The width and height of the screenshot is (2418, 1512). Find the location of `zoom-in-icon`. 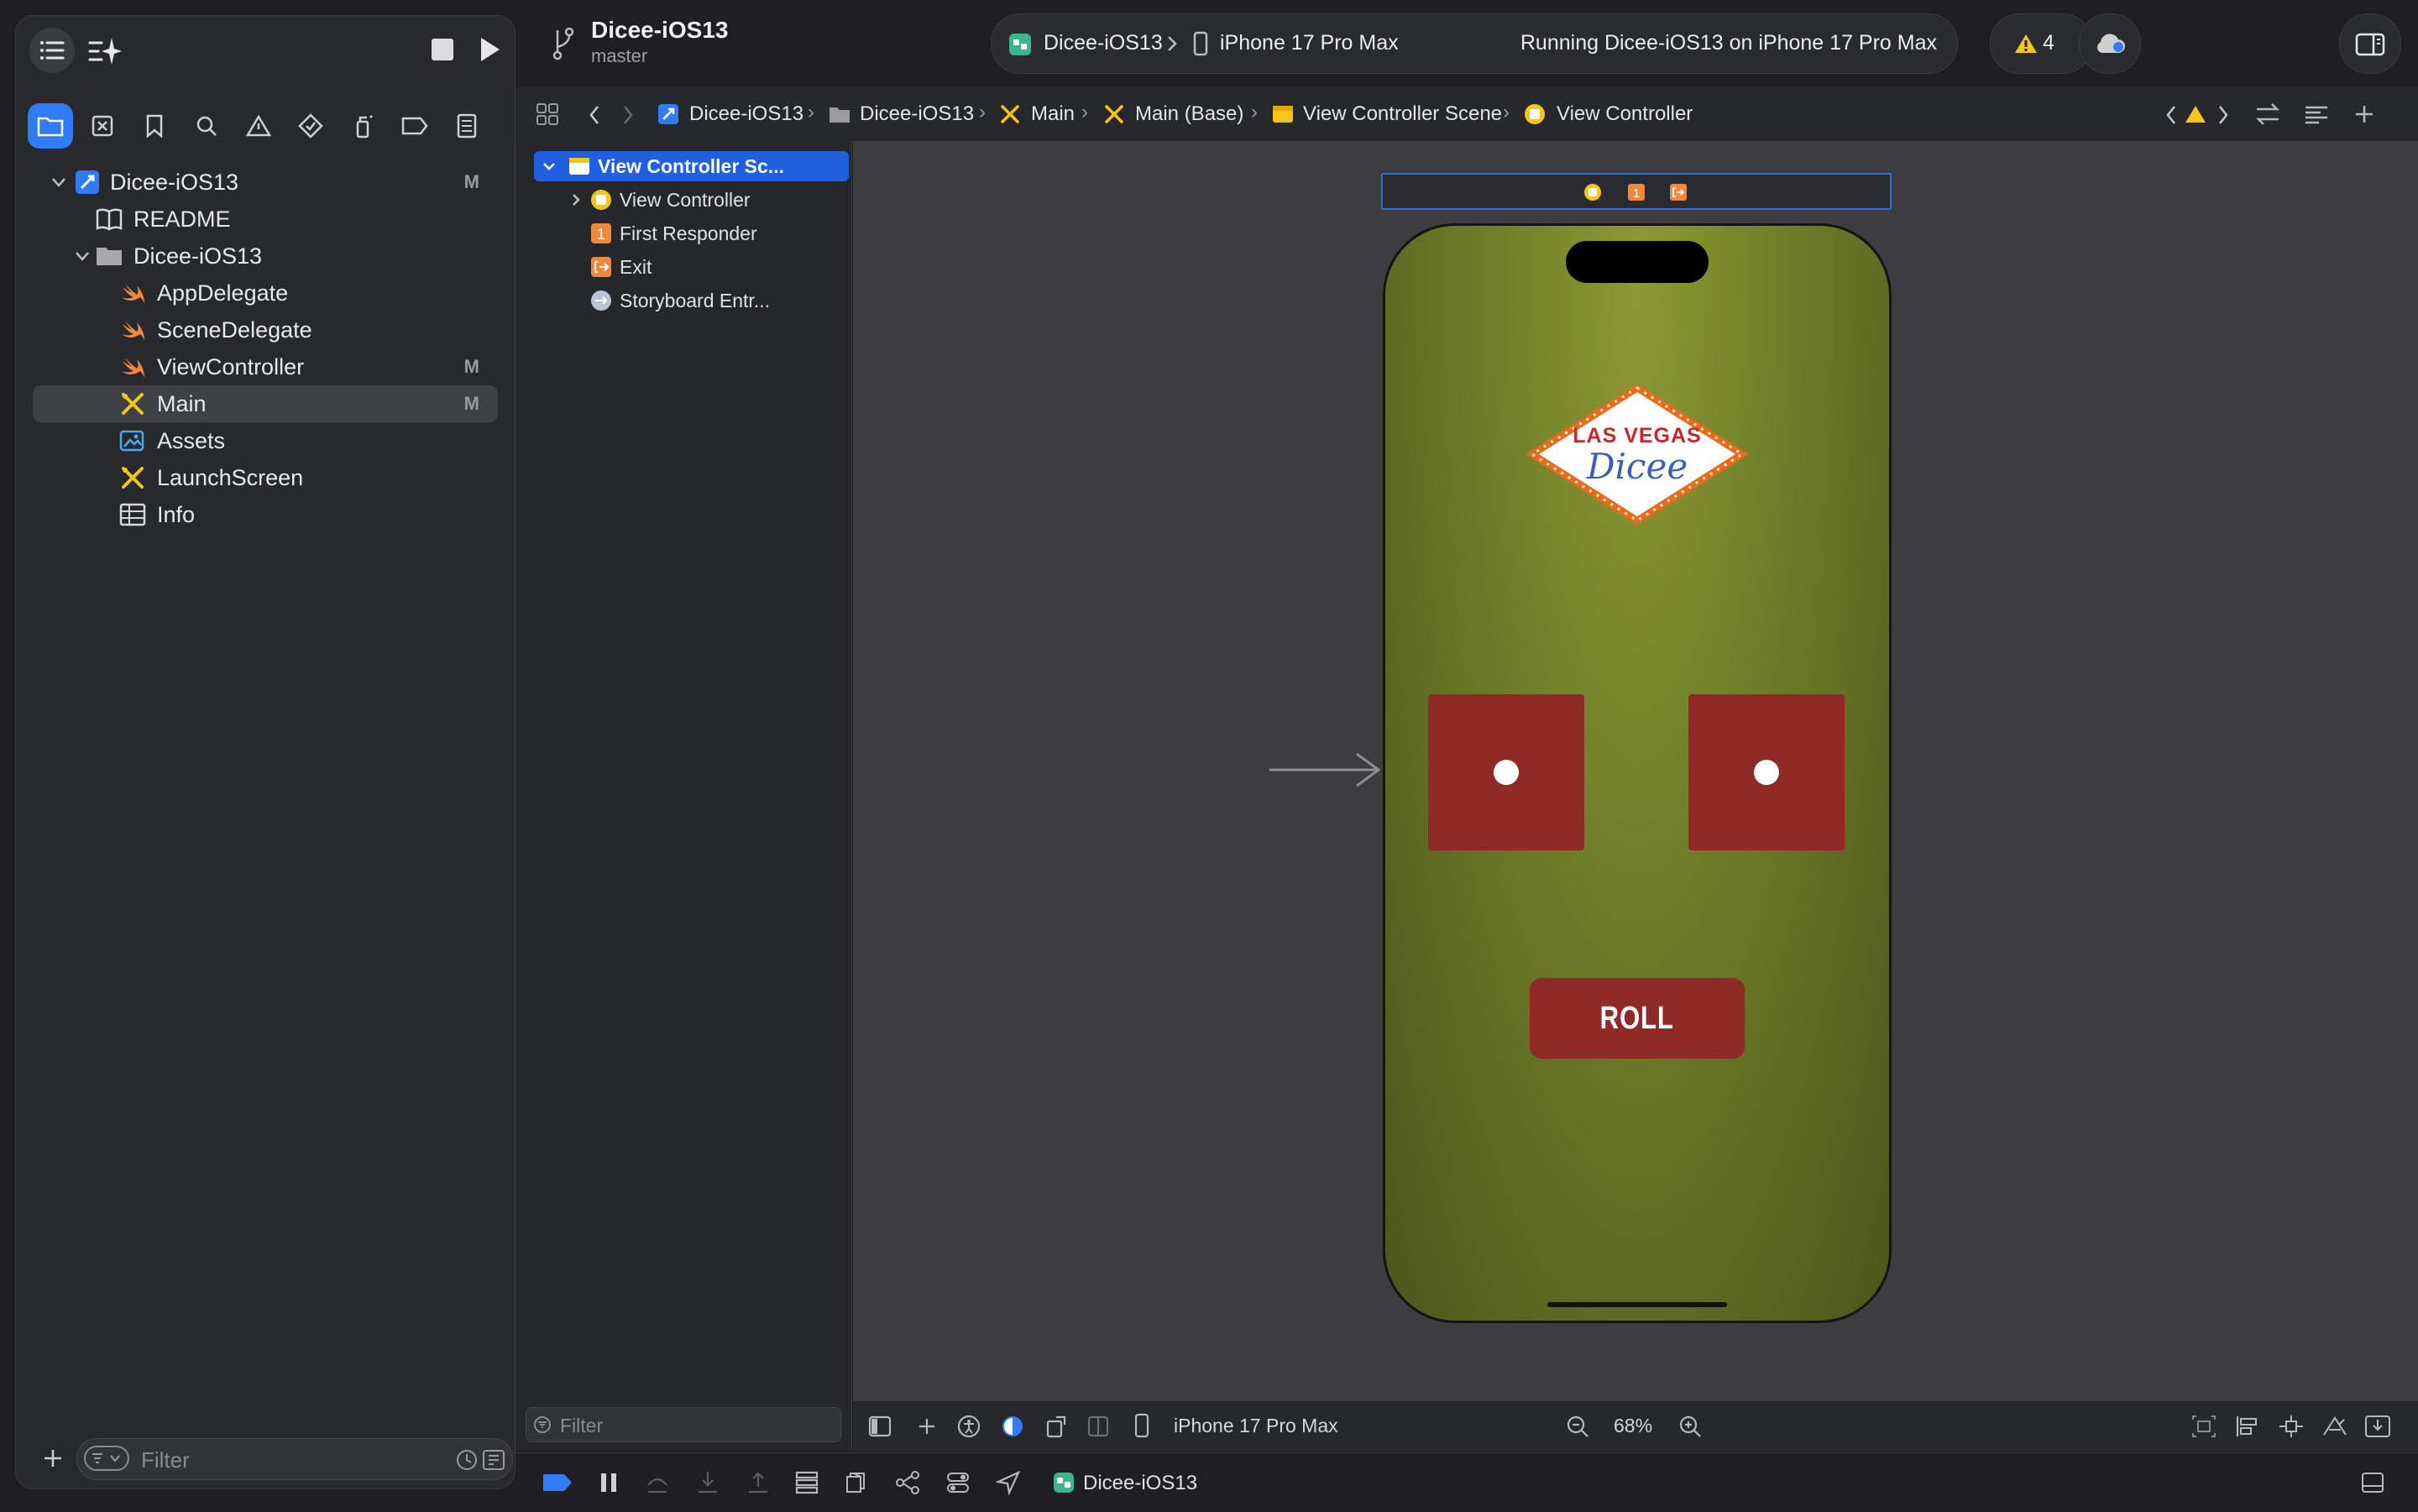

zoom-in-icon is located at coordinates (1690, 1426).